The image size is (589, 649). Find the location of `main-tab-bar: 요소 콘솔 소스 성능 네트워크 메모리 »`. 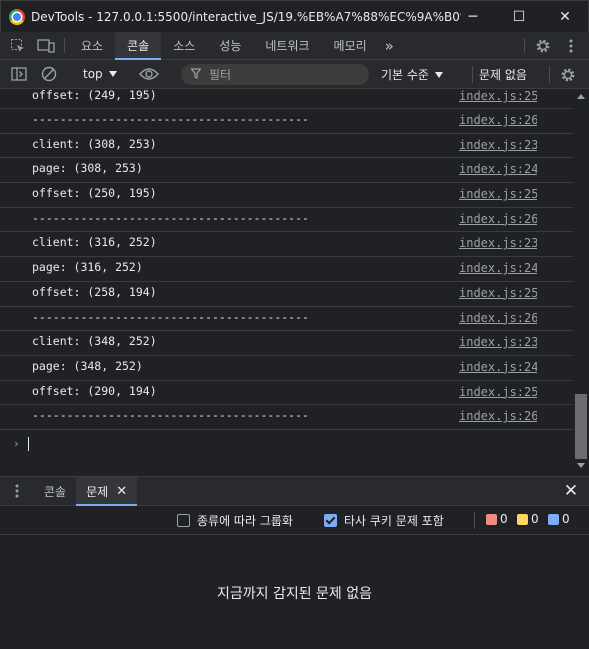

main-tab-bar: 요소 콘솔 소스 성능 네트워크 메모리 » is located at coordinates (294, 46).